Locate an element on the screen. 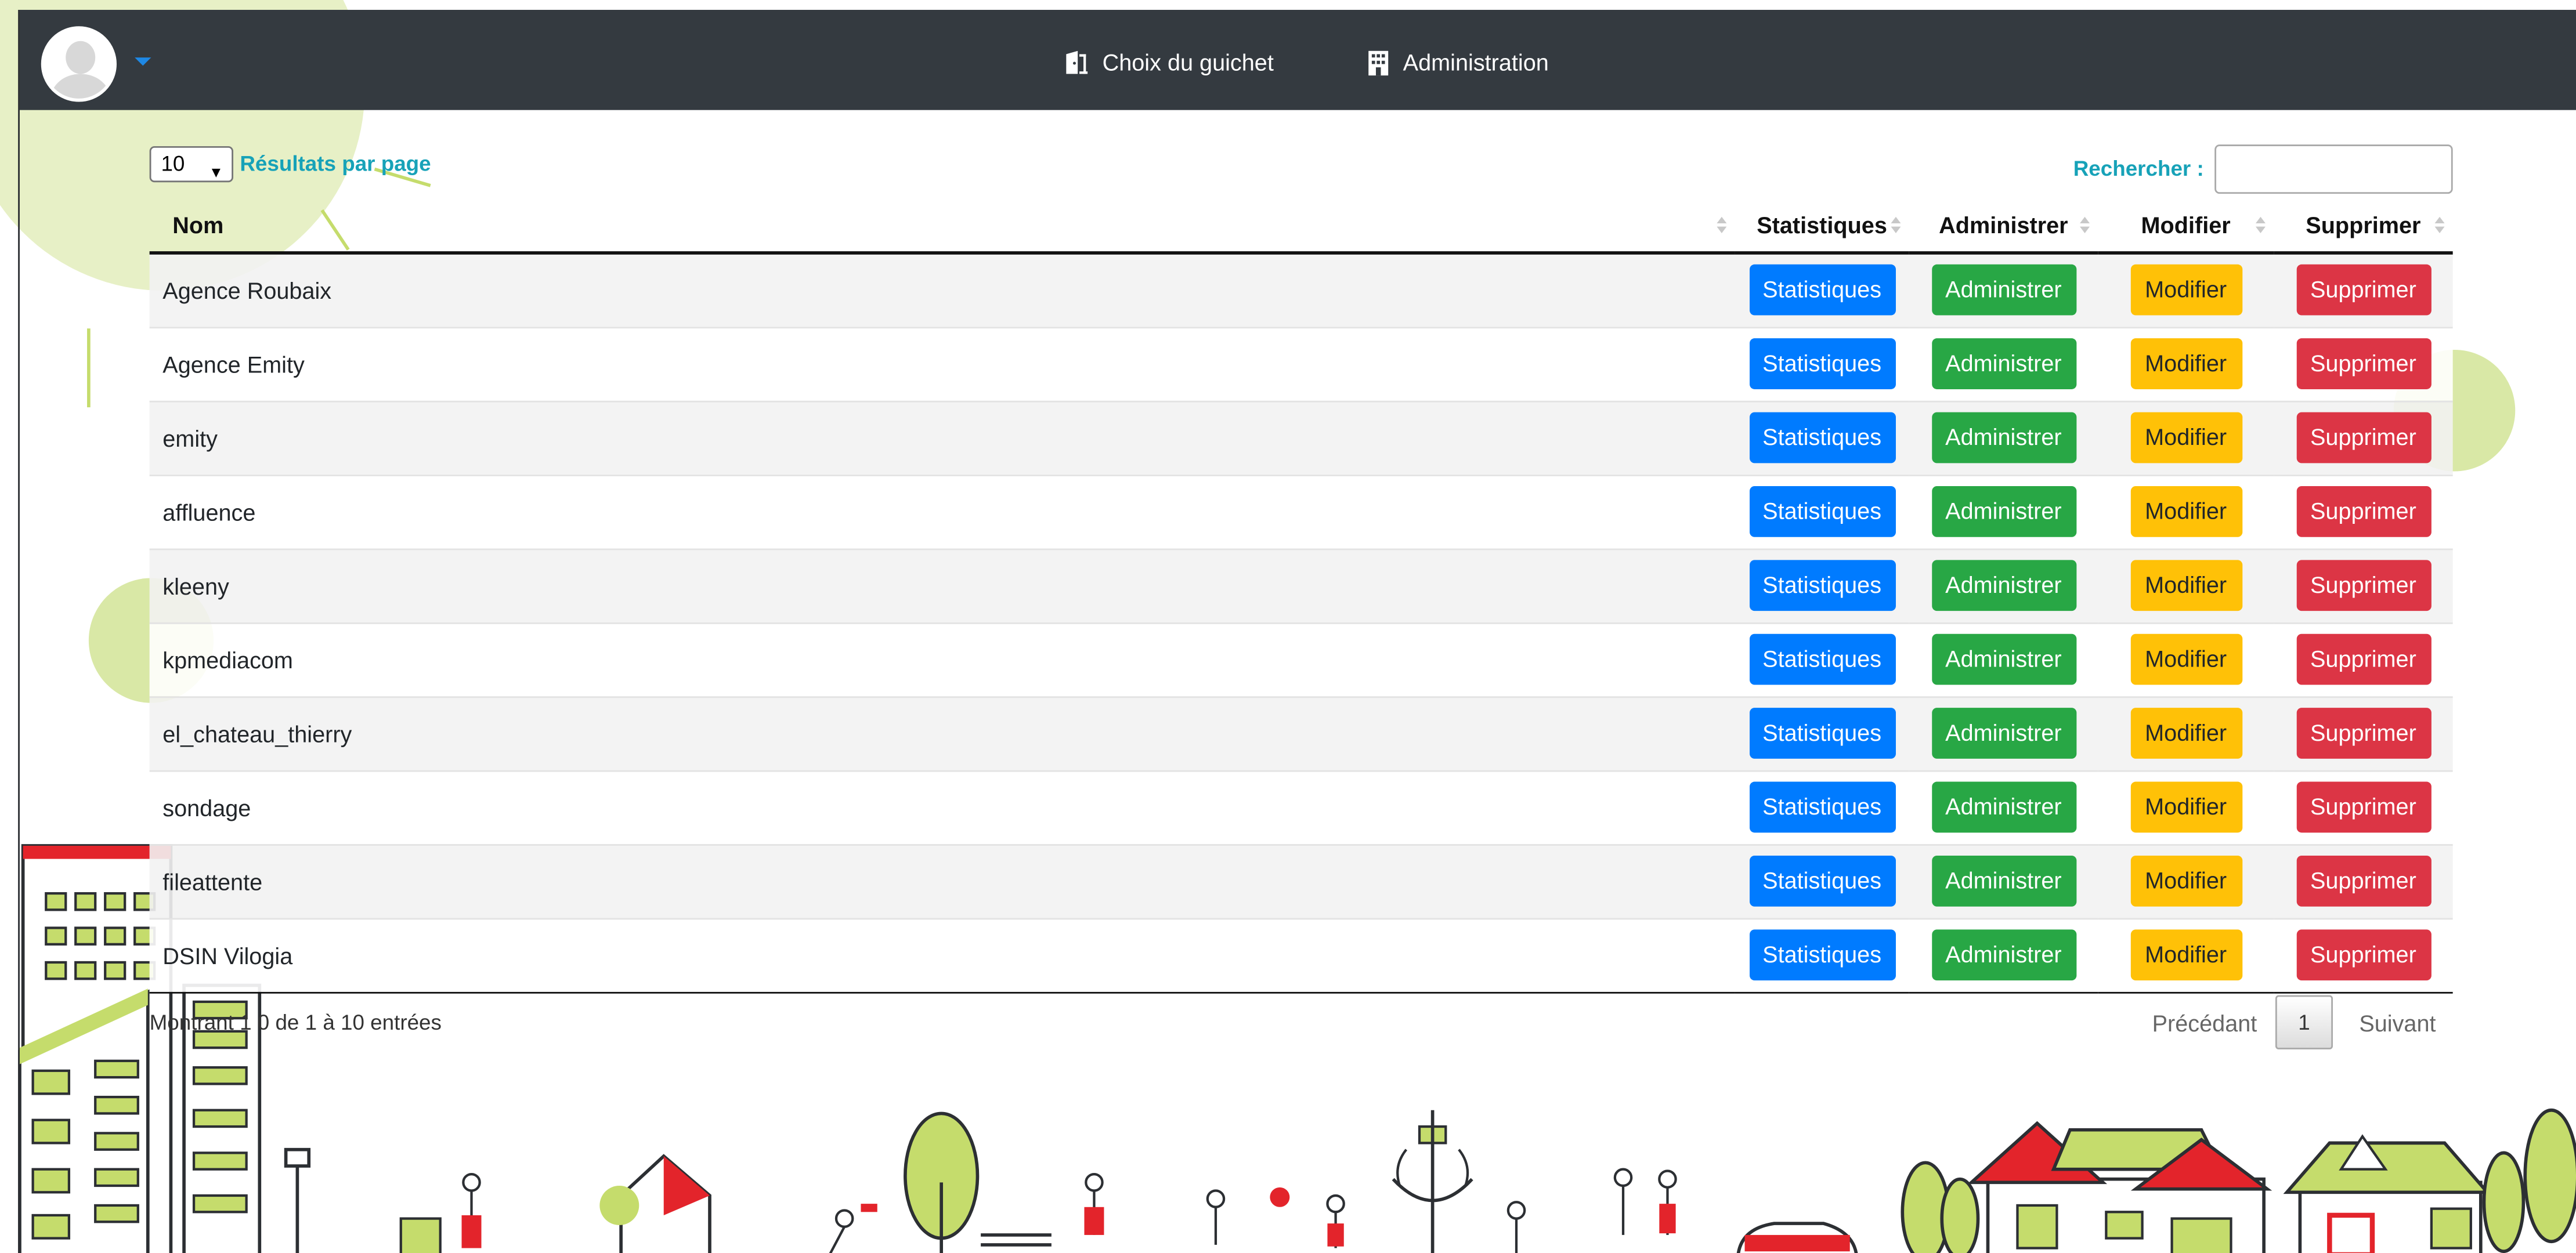 Image resolution: width=2576 pixels, height=1253 pixels. search-label: Rechercher : is located at coordinates (2138, 168).